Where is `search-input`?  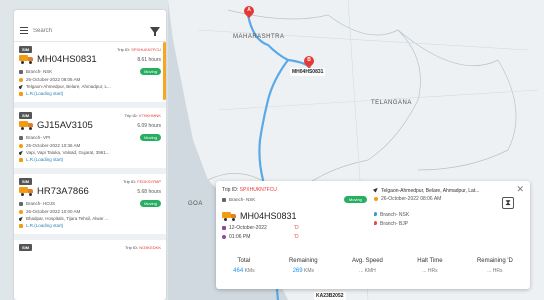
search-input is located at coordinates (80, 30).